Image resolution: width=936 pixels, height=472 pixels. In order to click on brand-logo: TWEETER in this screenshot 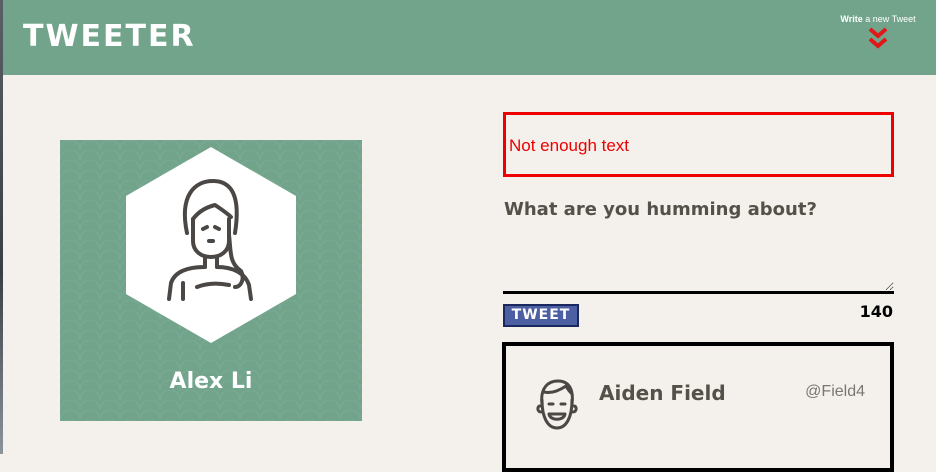, I will do `click(109, 36)`.